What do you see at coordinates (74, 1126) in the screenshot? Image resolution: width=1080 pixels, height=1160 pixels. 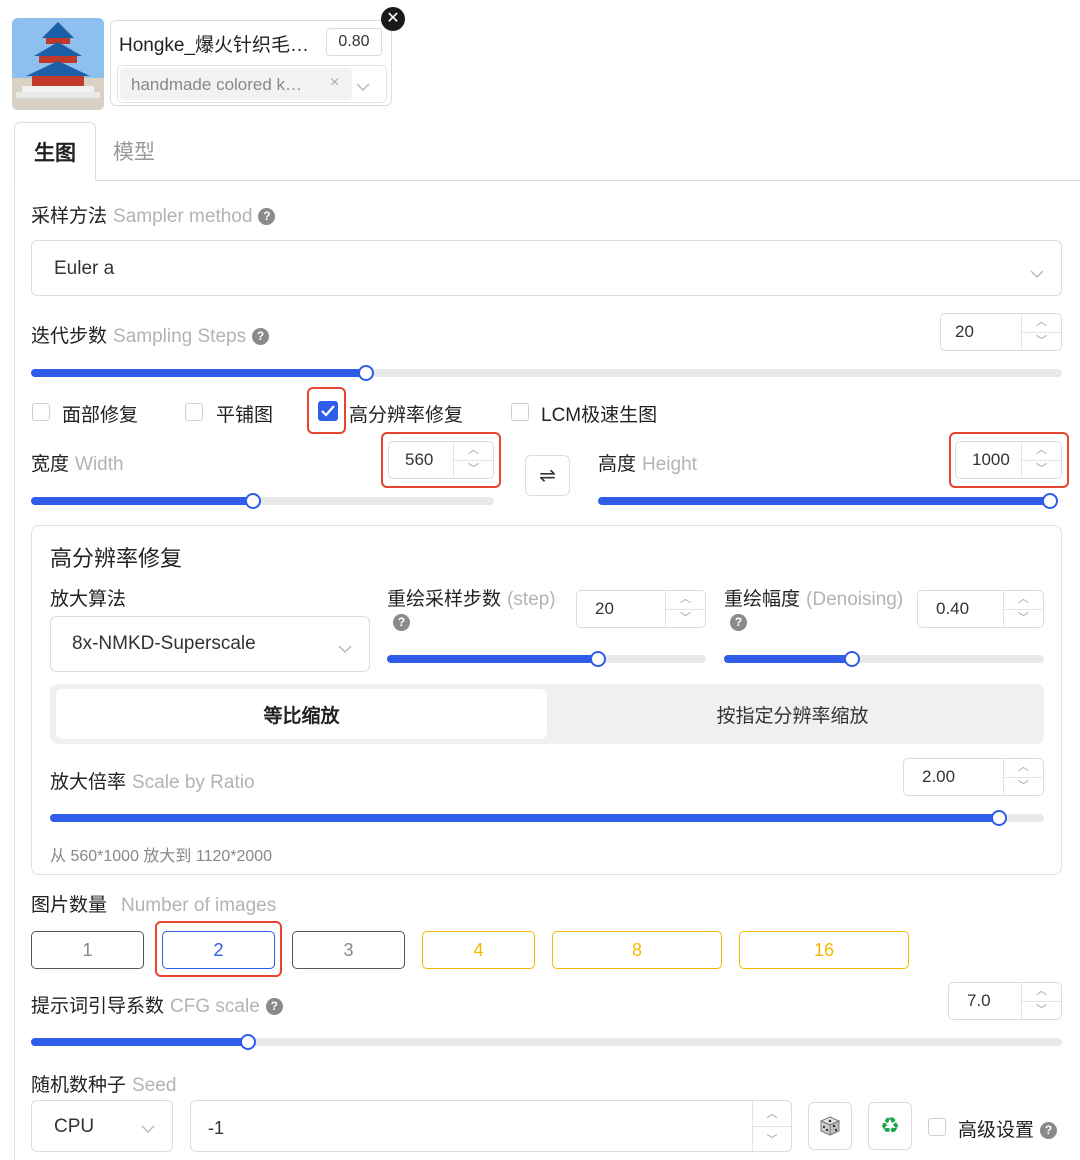 I see `seed-device-value: CPU` at bounding box center [74, 1126].